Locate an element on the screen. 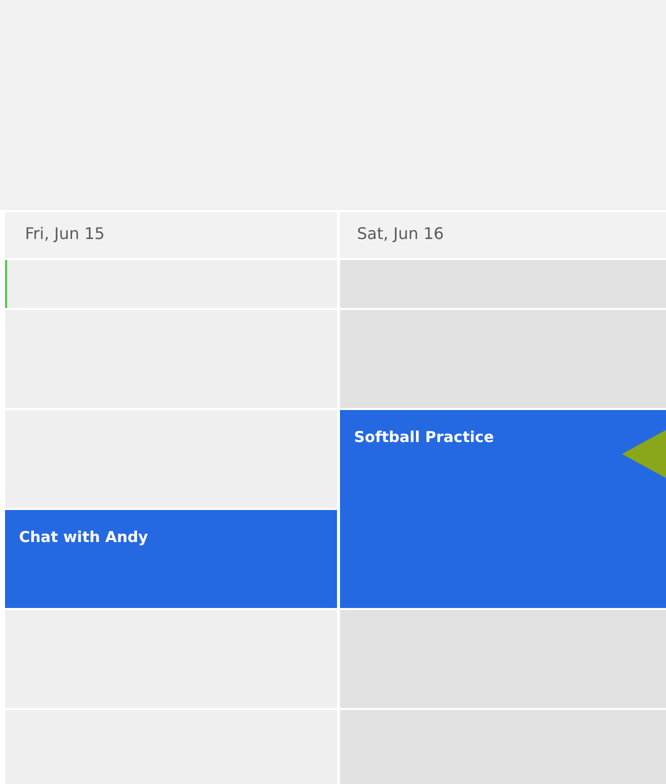 The width and height of the screenshot is (666, 784). calendar-event: Chat with Andy is located at coordinates (171, 559).